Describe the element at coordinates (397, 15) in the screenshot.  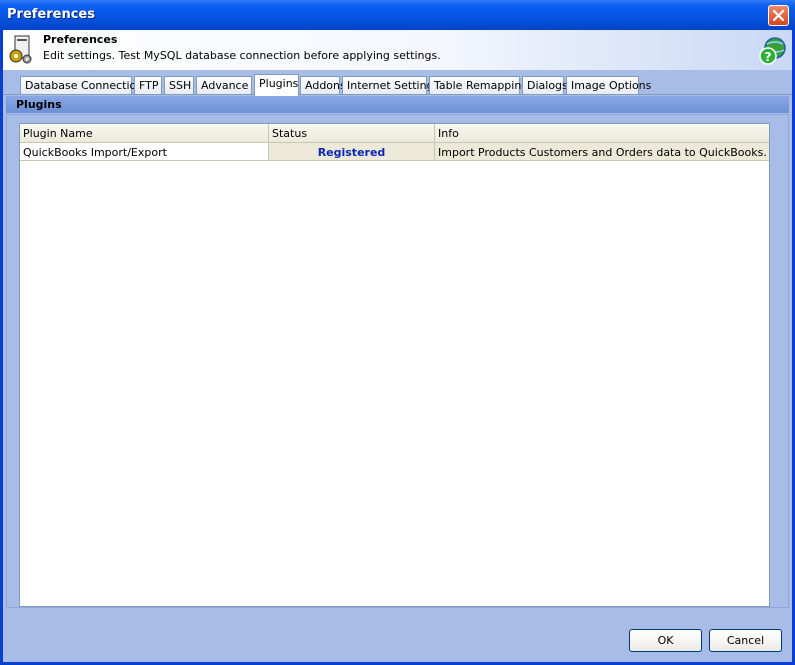
I see `title-bar: Preferences` at that location.